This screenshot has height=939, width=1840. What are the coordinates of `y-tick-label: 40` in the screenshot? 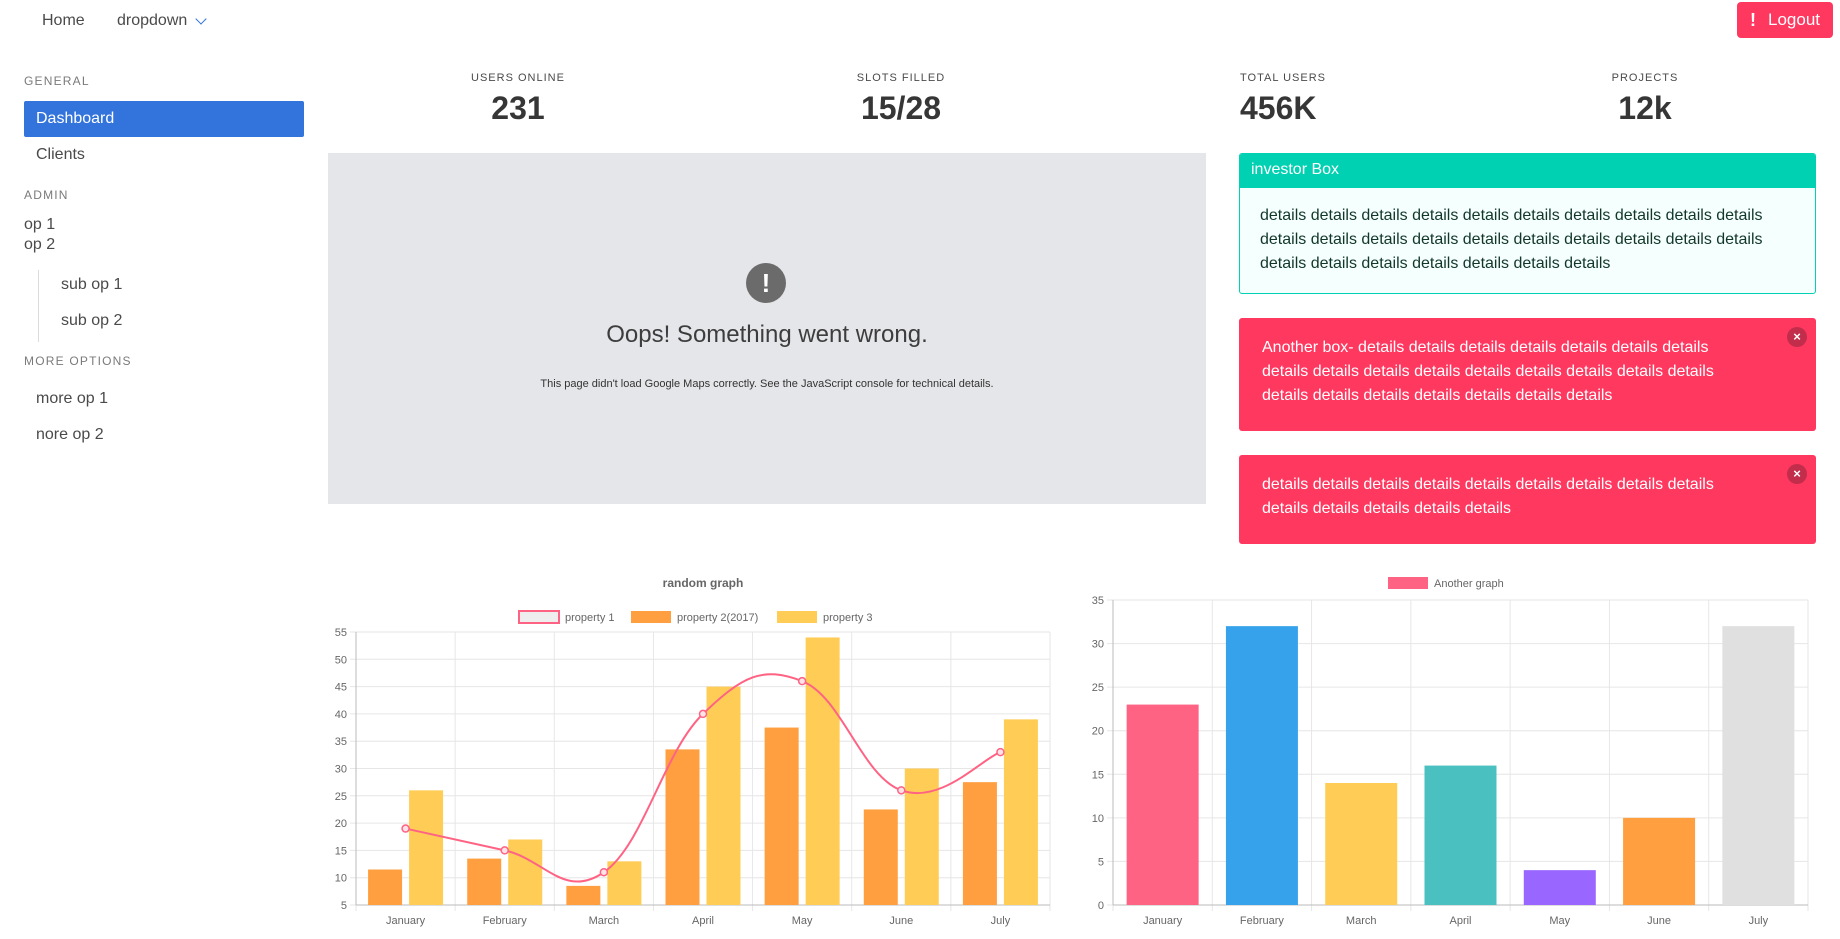 It's located at (341, 715).